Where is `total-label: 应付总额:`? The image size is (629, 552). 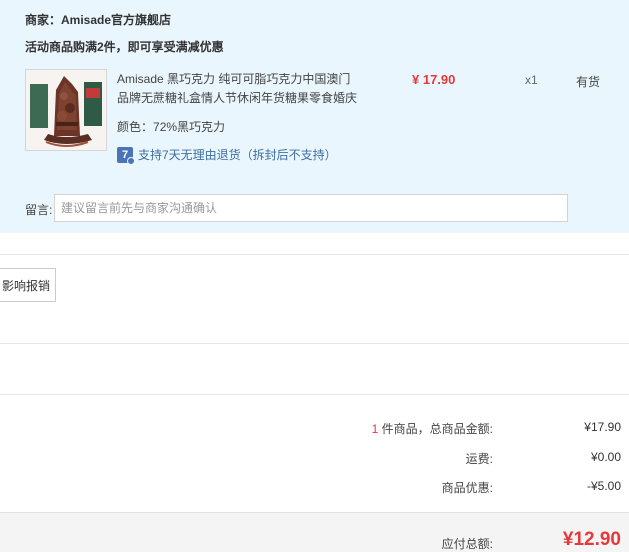 total-label: 应付总额: is located at coordinates (467, 544).